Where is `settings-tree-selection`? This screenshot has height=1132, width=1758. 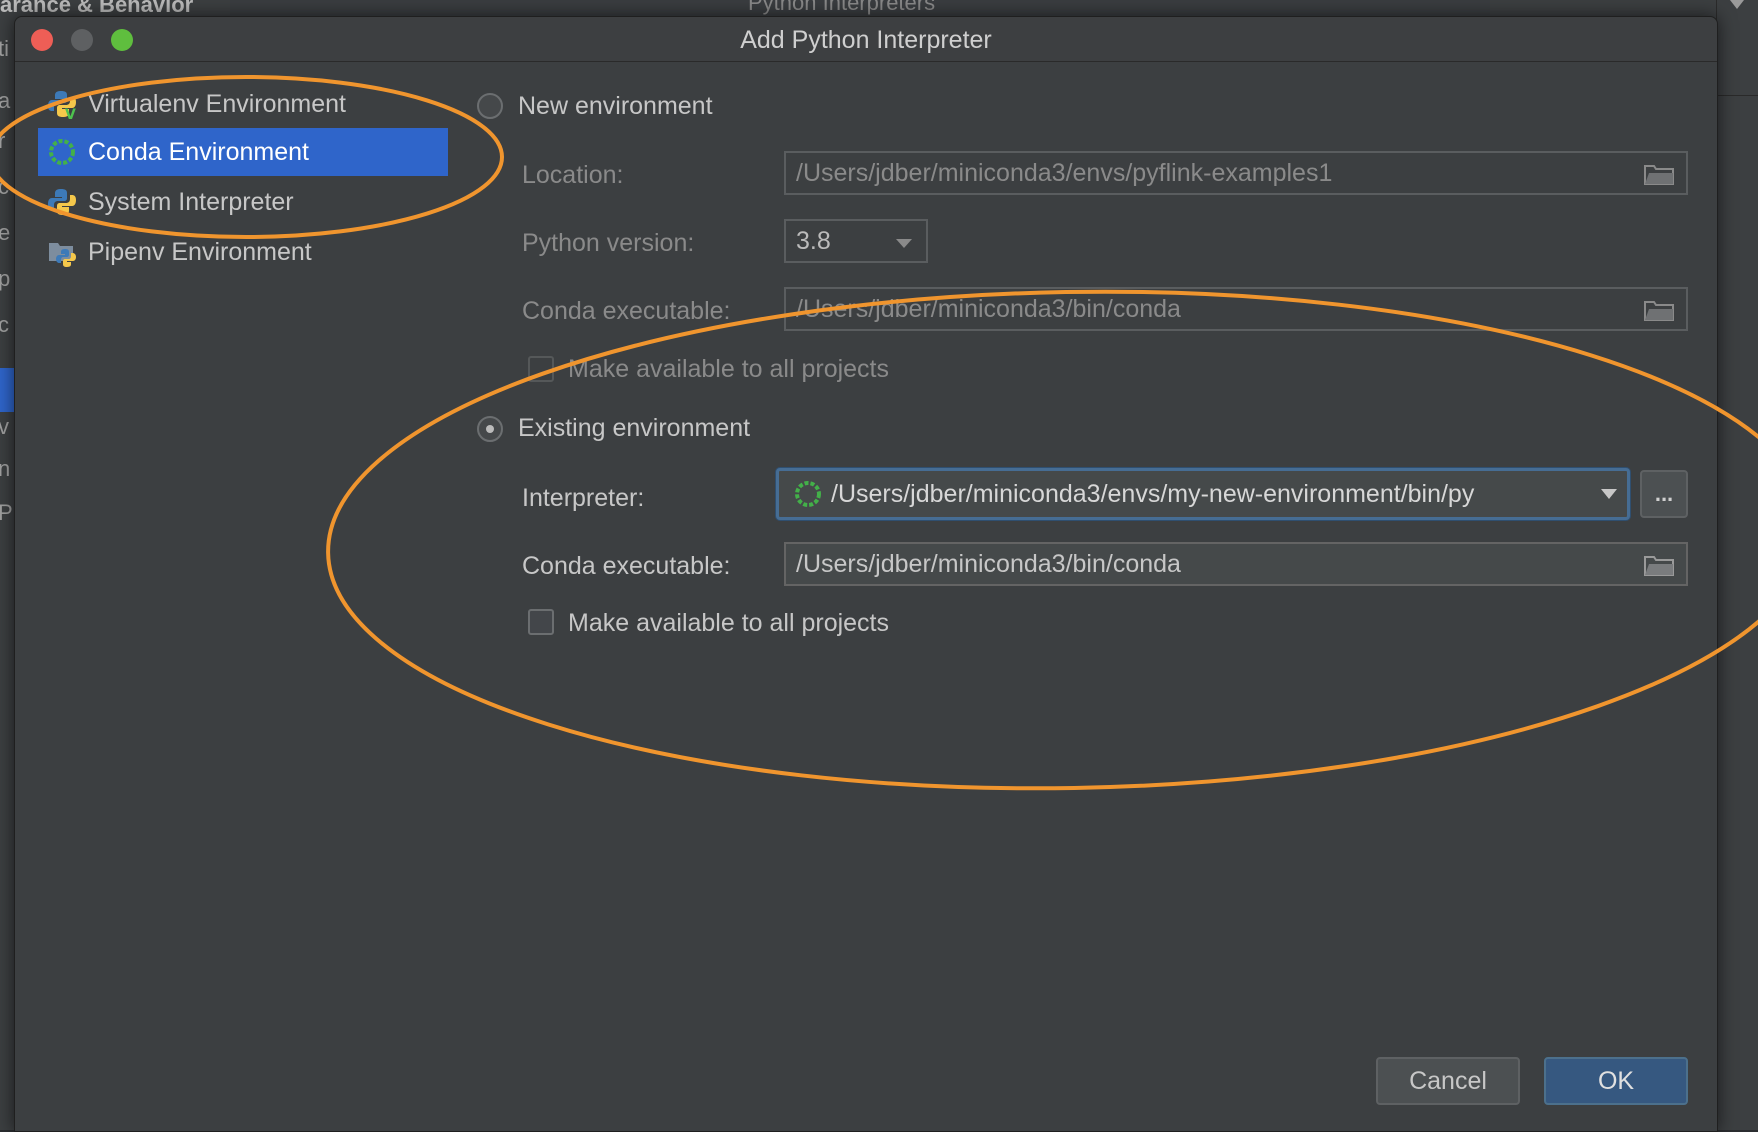 settings-tree-selection is located at coordinates (7, 390).